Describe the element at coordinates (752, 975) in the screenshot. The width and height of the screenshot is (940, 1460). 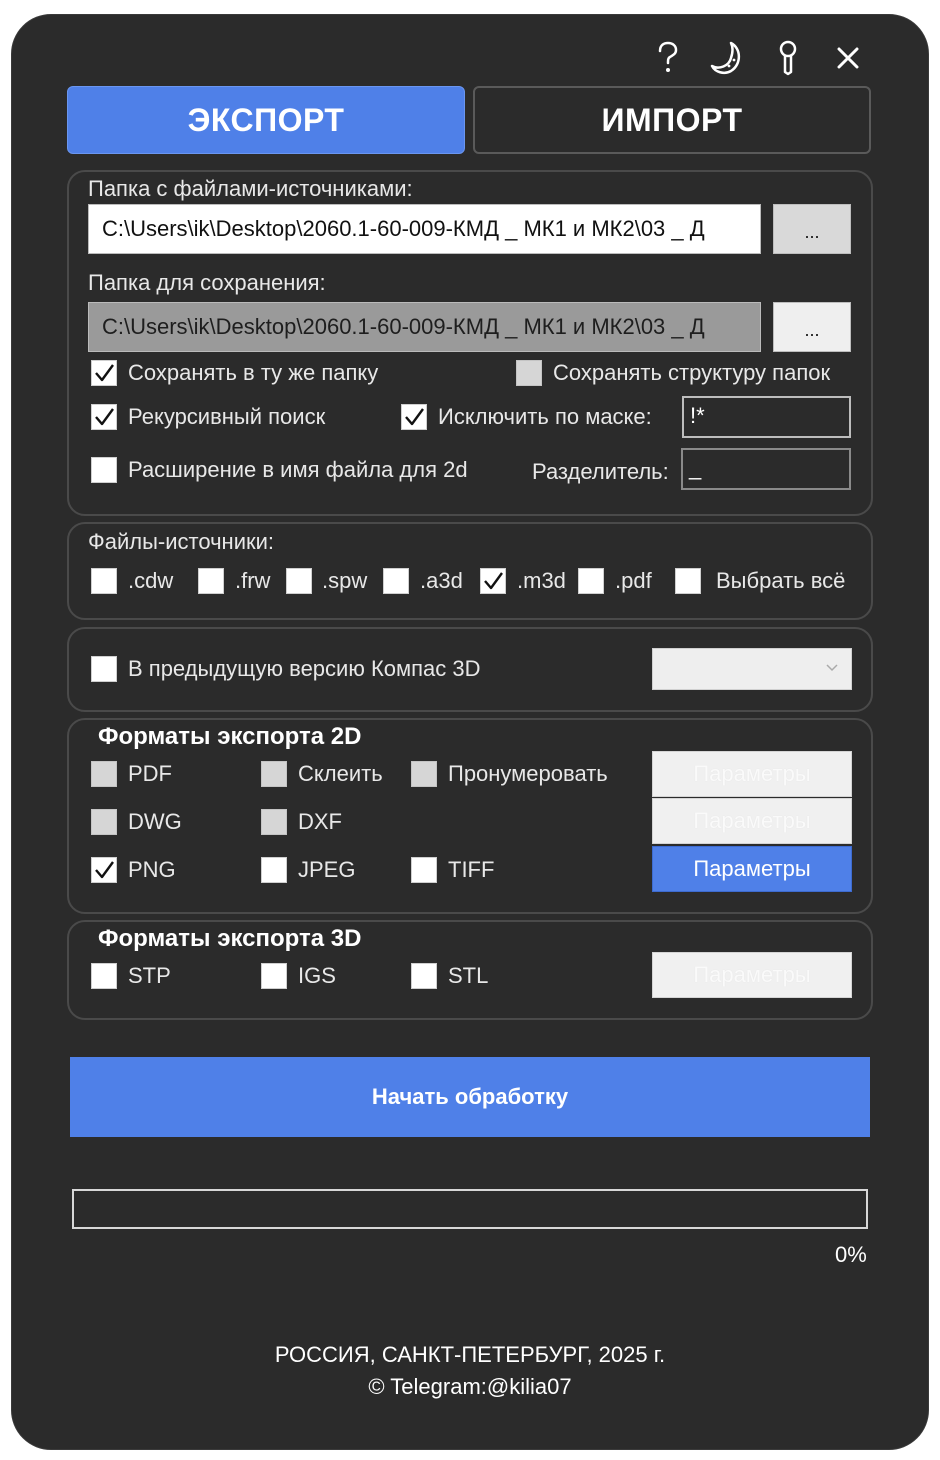
I see `3d-params-button: Параметры` at that location.